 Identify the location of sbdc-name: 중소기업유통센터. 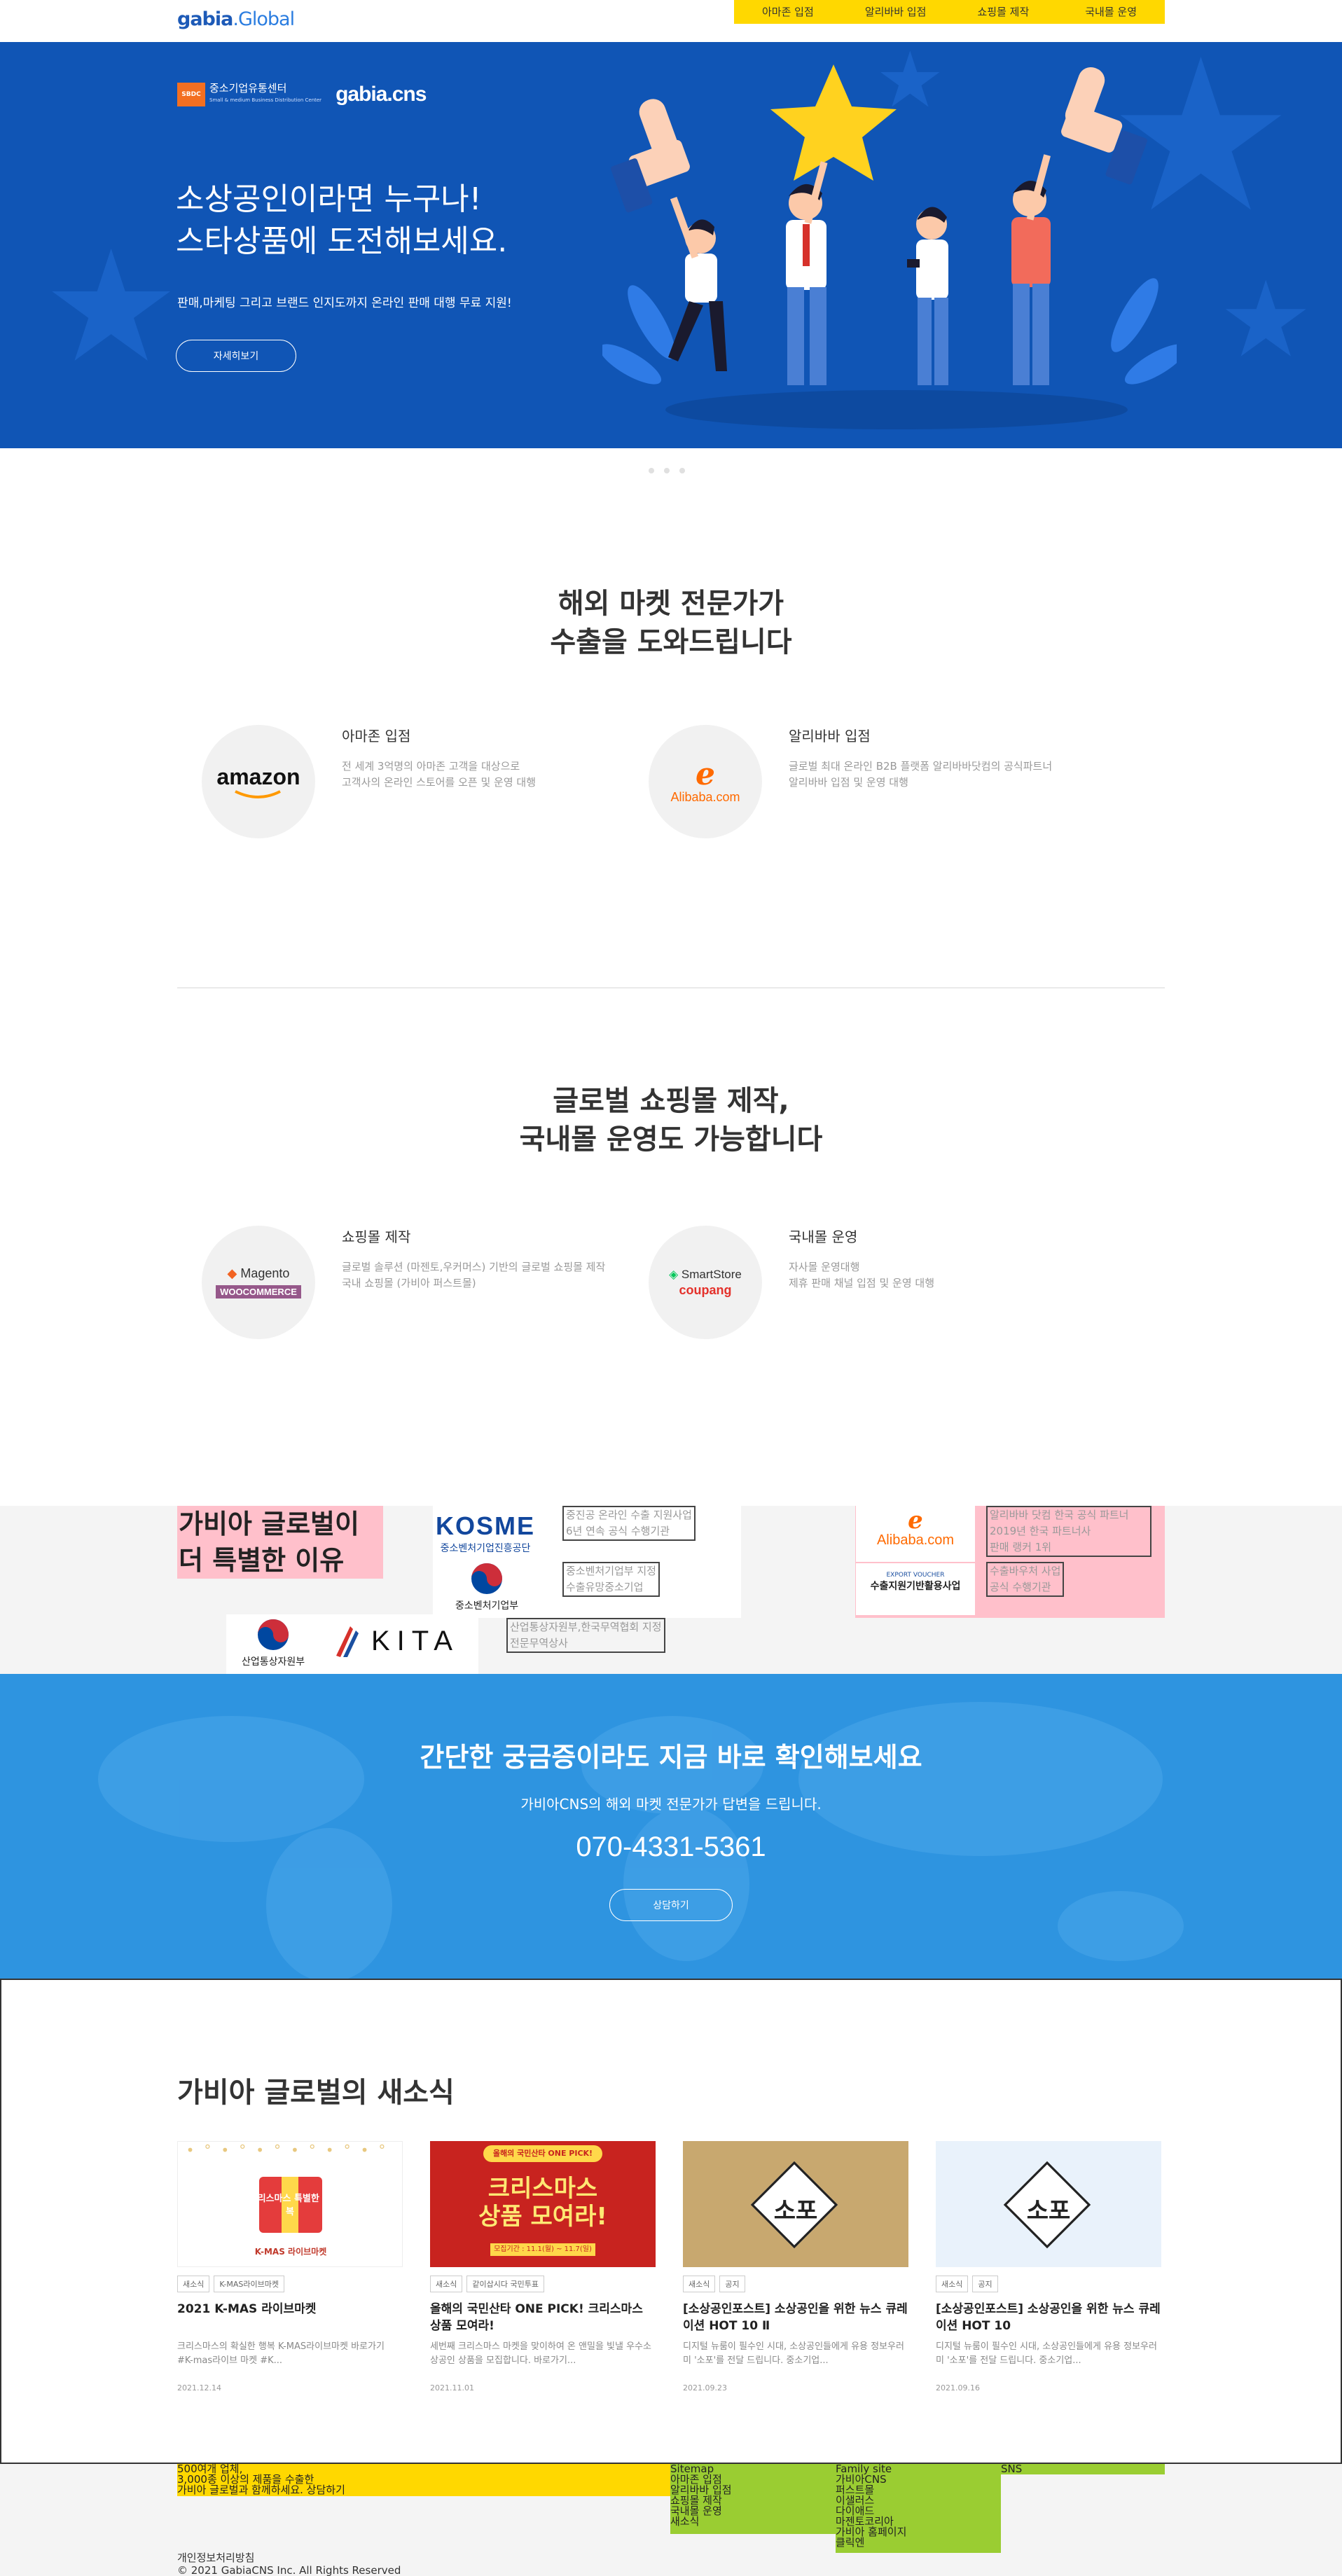
(248, 88).